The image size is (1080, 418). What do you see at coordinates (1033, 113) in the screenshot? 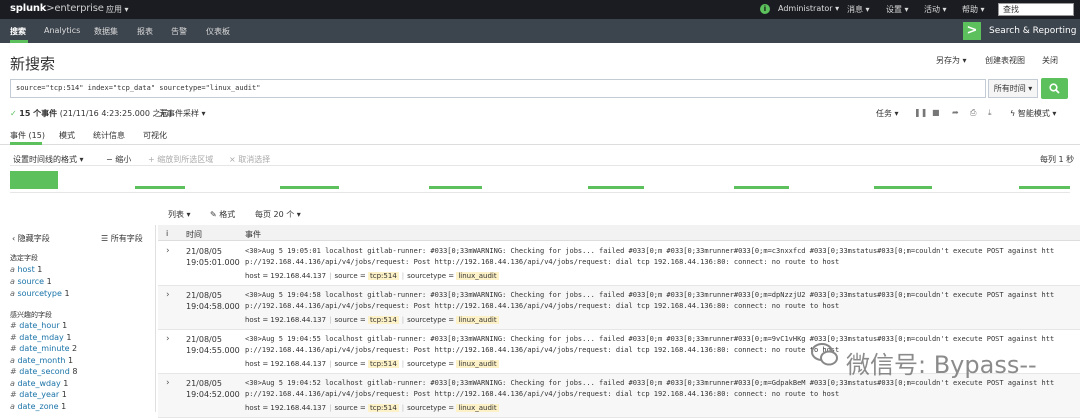
I see `search-mode-menu: ϟ 智能模式 ▾` at bounding box center [1033, 113].